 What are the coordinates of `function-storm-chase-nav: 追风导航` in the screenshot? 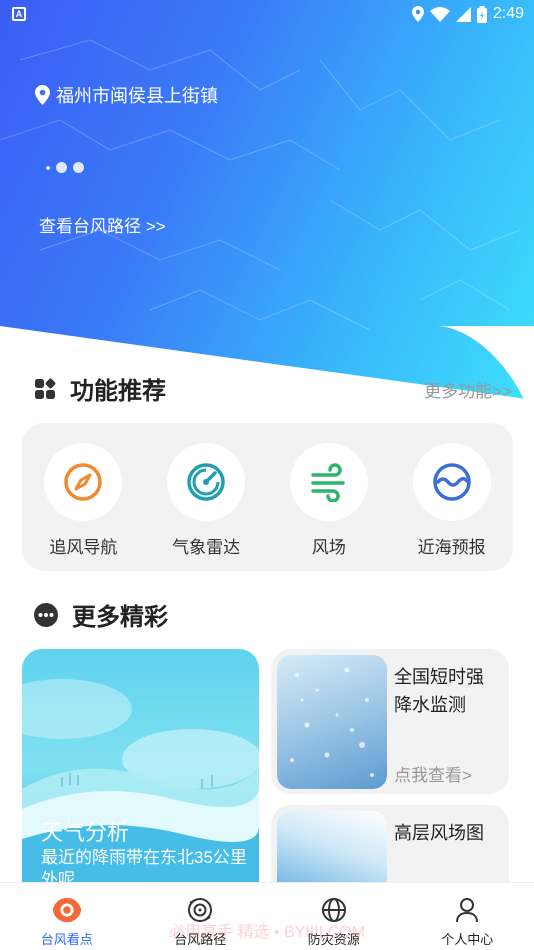 It's located at (83, 497).